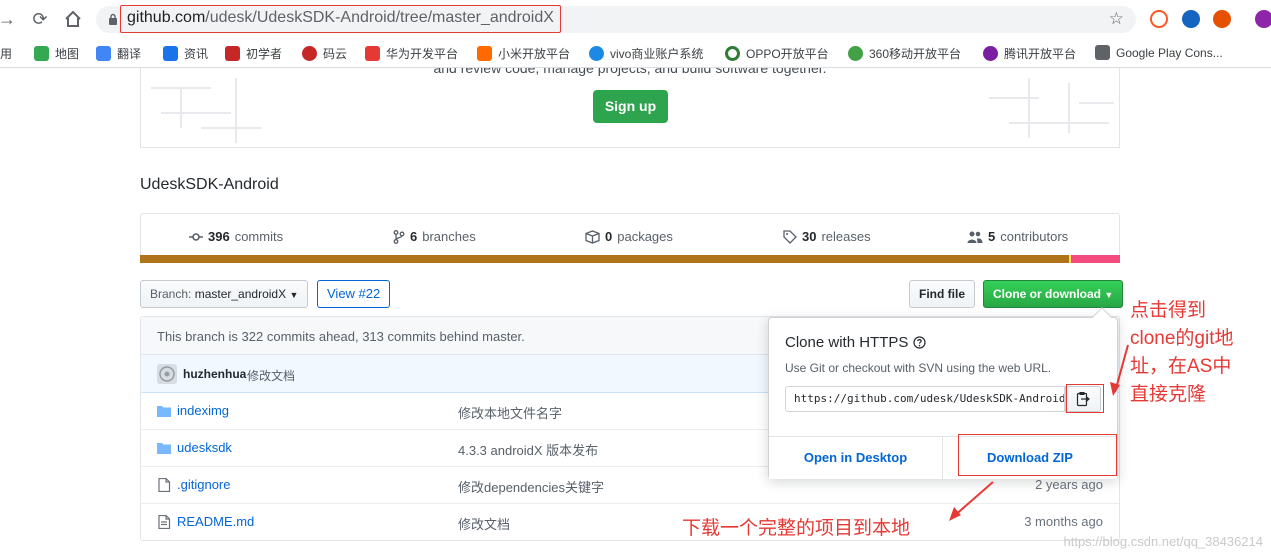 The image size is (1271, 555). What do you see at coordinates (1163, 541) in the screenshot?
I see `watermark: https://blog.csdn.net/qq_38436214` at bounding box center [1163, 541].